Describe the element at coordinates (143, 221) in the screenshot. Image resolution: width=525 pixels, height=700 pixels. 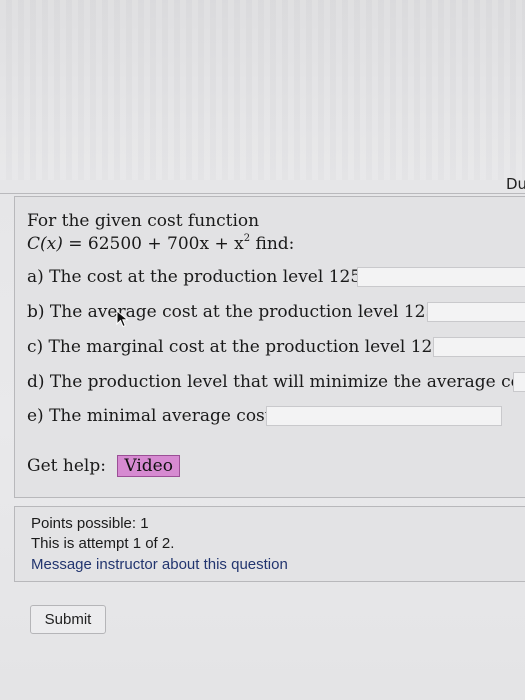
I see `question-intro: For the given cost function` at that location.